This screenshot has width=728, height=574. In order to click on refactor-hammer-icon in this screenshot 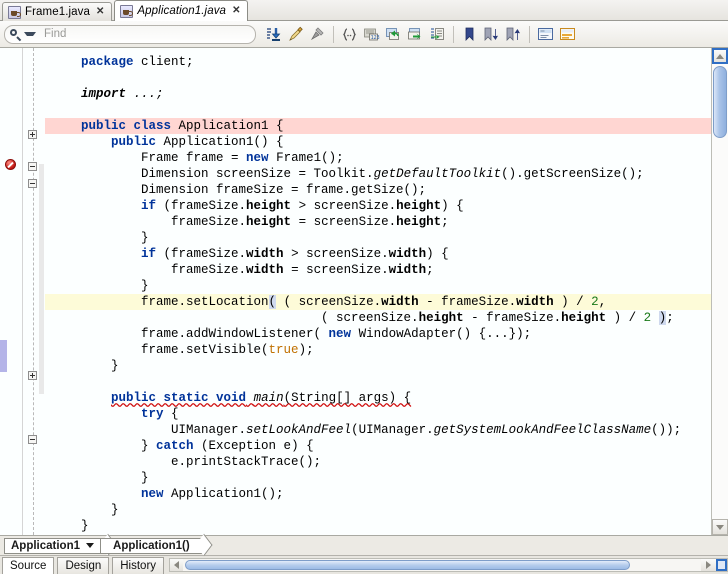, I will do `click(317, 34)`.